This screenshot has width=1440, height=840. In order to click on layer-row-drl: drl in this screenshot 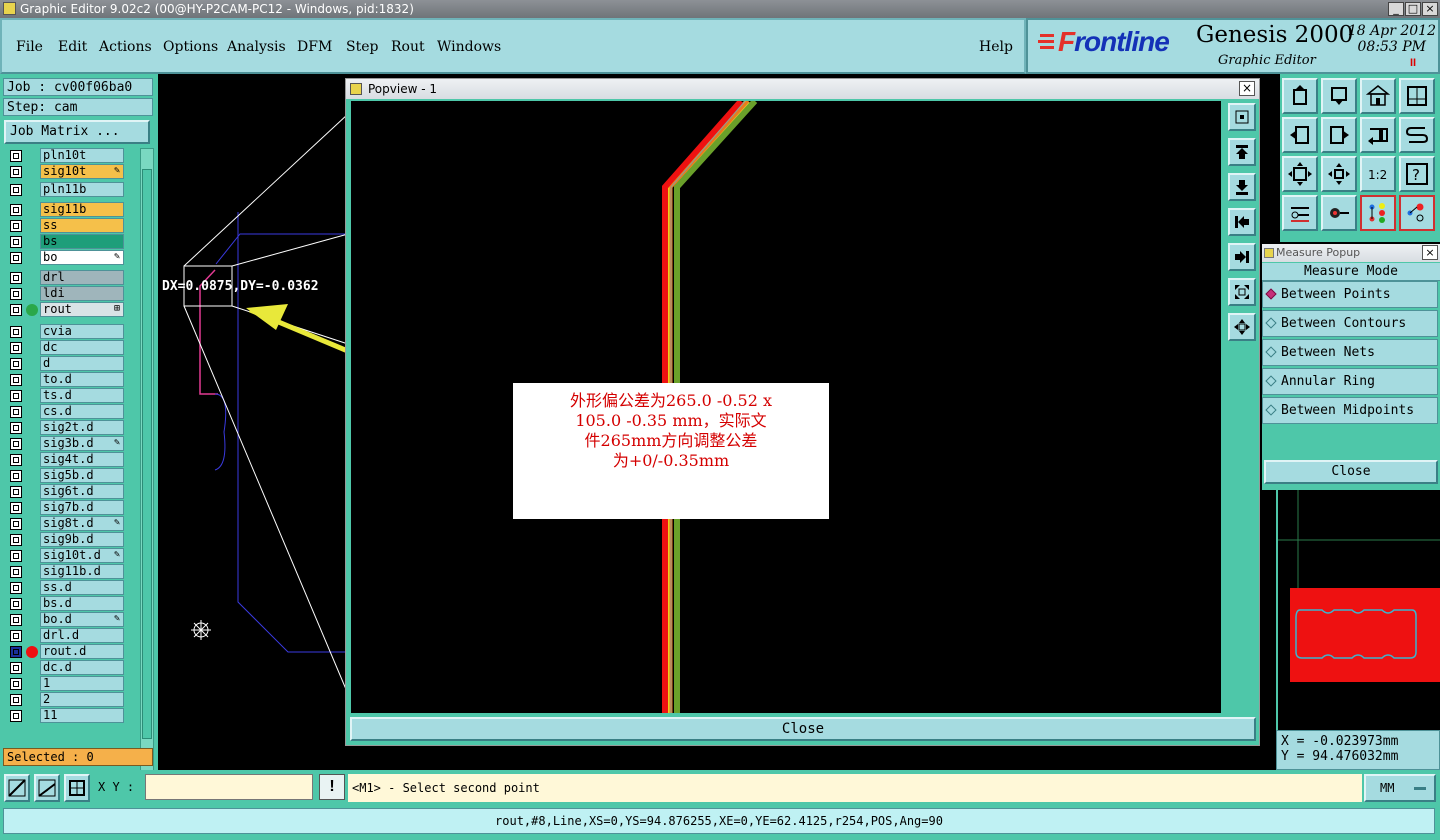, I will do `click(71, 278)`.